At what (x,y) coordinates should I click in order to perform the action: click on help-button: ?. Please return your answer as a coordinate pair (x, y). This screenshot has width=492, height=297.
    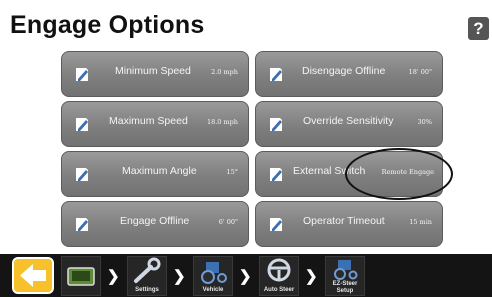
    Looking at the image, I should click on (478, 28).